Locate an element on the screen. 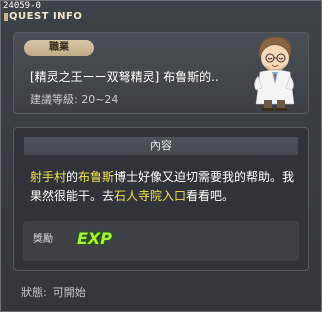 This screenshot has width=322, height=312. exp-icon: EXP is located at coordinates (94, 238).